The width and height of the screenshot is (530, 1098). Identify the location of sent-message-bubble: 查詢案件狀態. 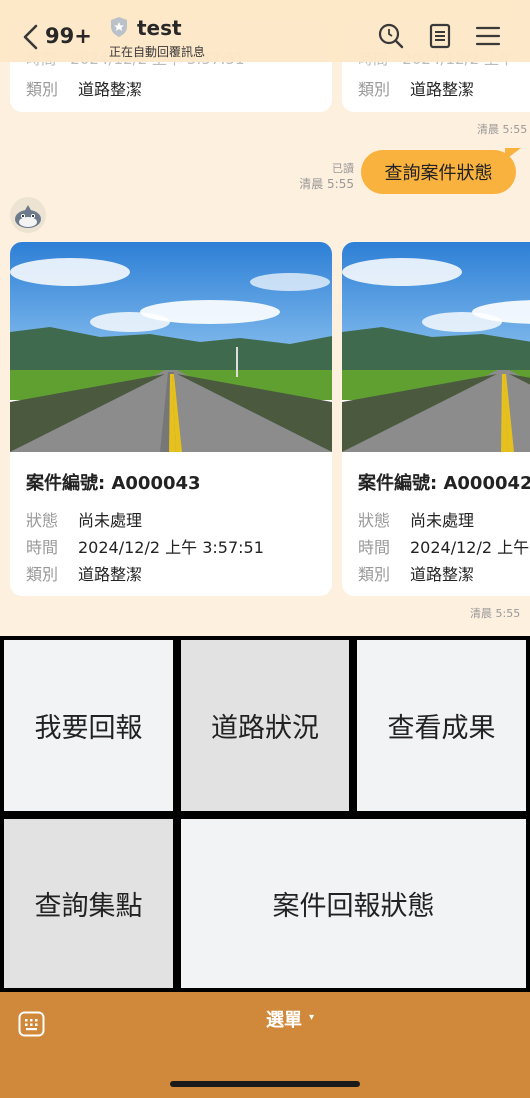
(438, 172).